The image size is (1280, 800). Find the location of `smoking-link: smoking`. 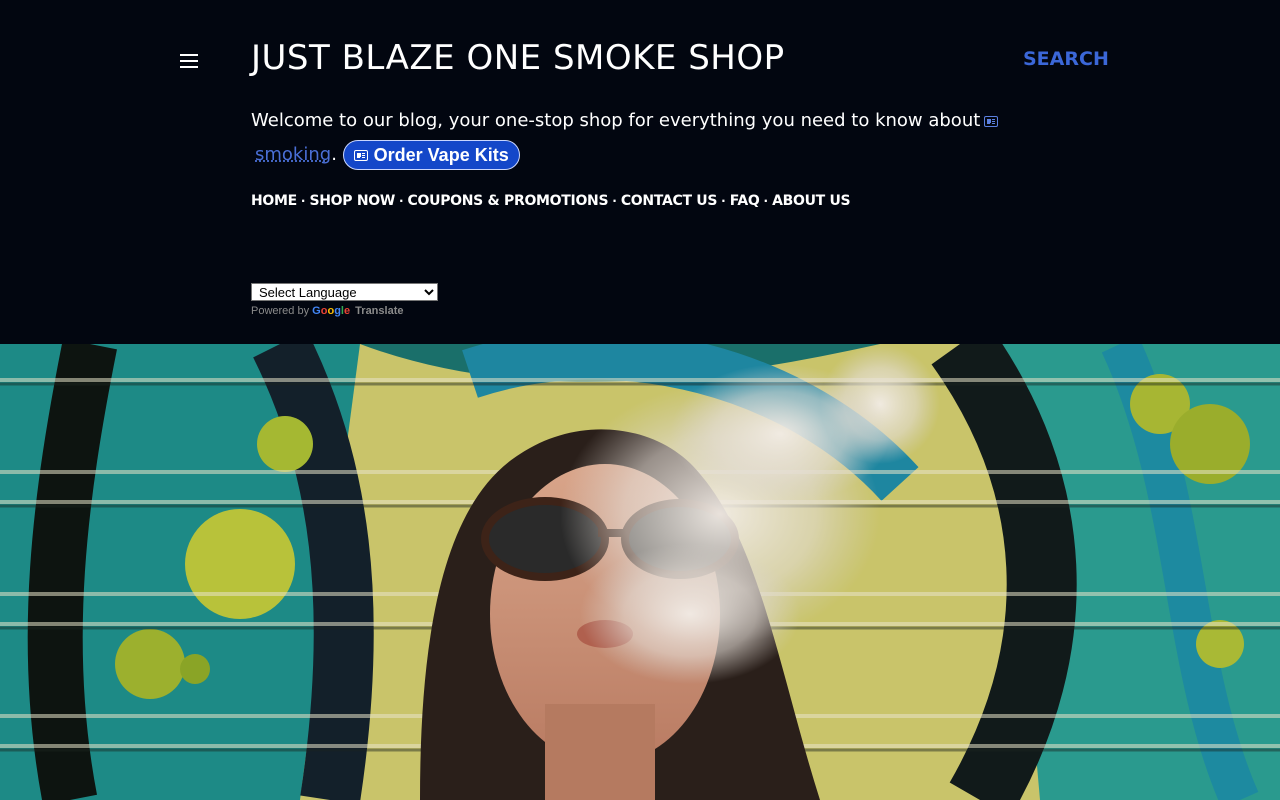

smoking-link: smoking is located at coordinates (293, 154).